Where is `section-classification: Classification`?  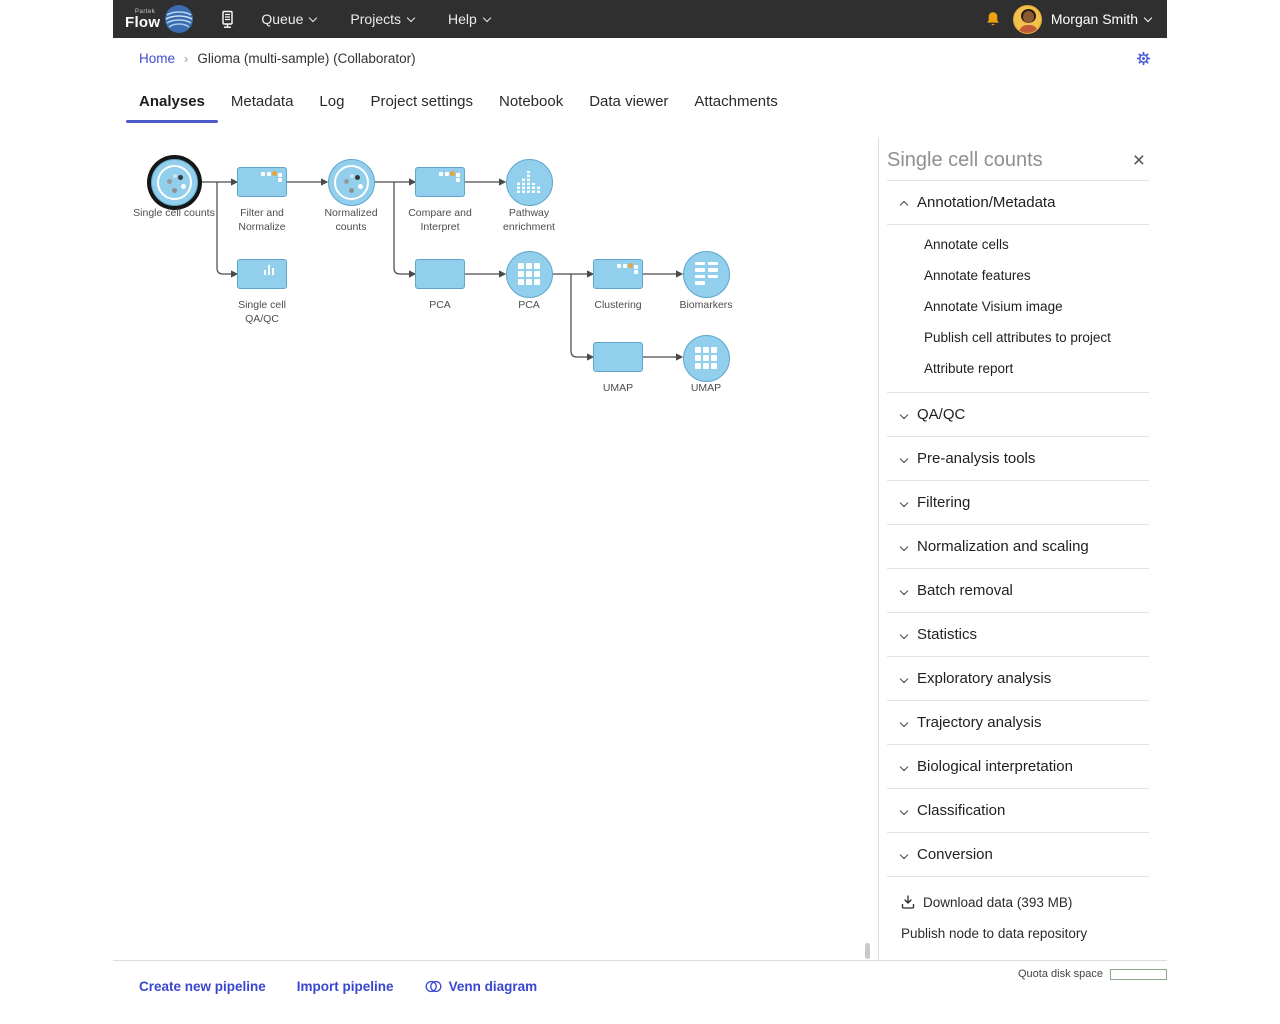
section-classification: Classification is located at coordinates (1018, 811).